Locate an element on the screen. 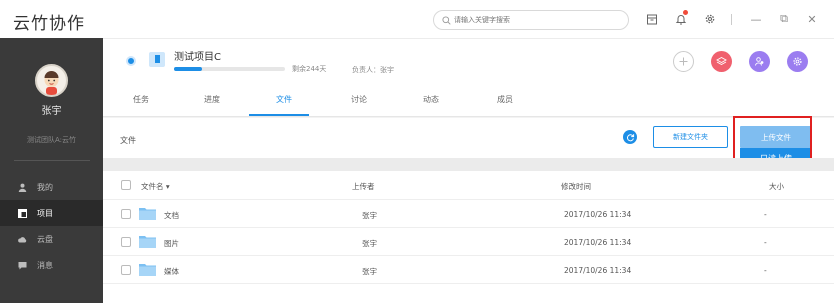  table-row: 媒体 张宇 2017/10/26 11:34 - is located at coordinates (468, 270).